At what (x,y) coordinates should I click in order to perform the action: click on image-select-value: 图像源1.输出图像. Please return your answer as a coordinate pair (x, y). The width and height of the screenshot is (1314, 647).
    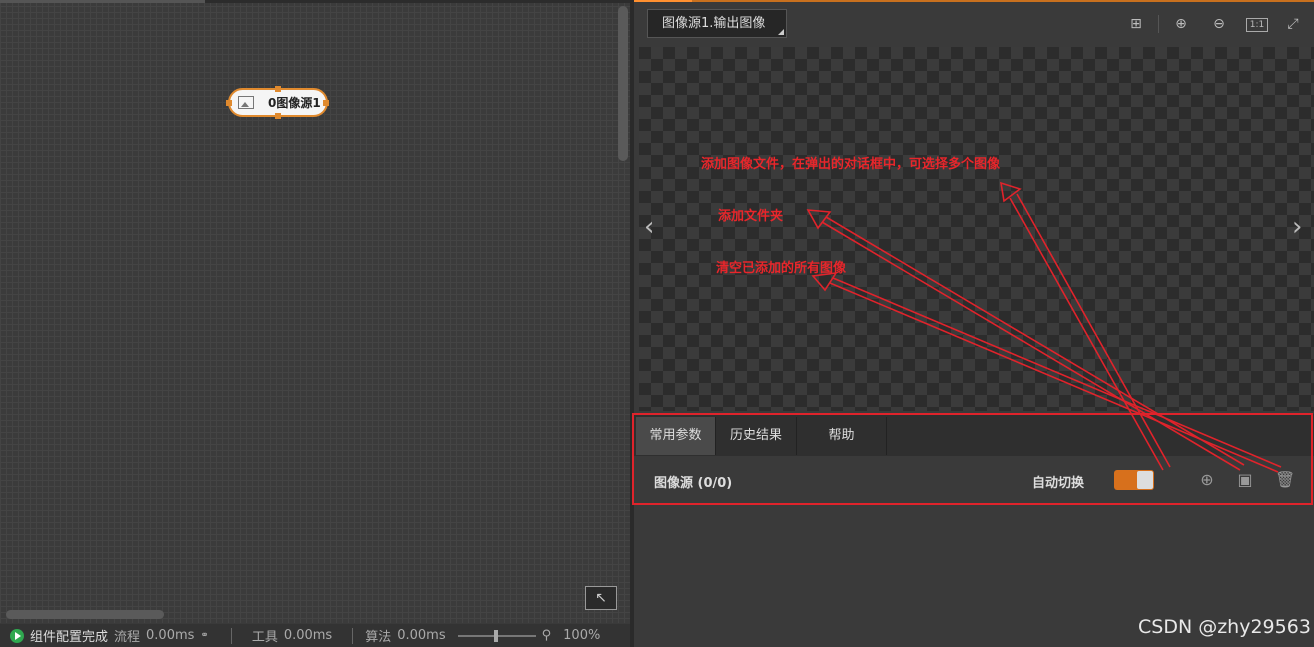
    Looking at the image, I should click on (714, 23).